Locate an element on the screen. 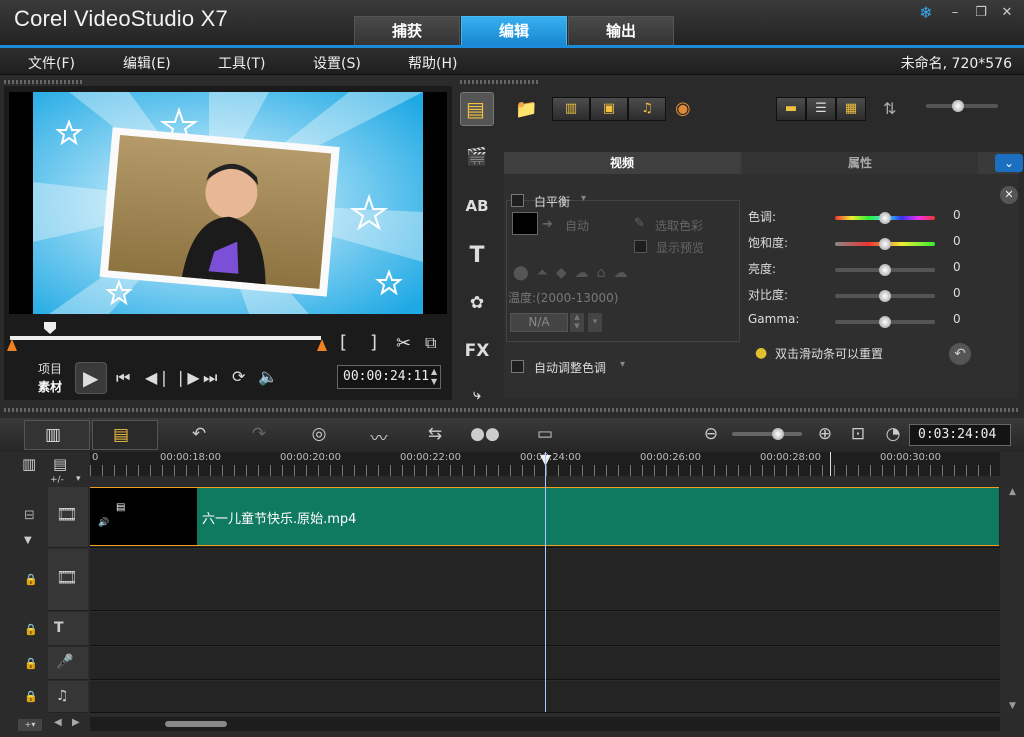  temperature-stepper: ▲ ▼ is located at coordinates (577, 322).